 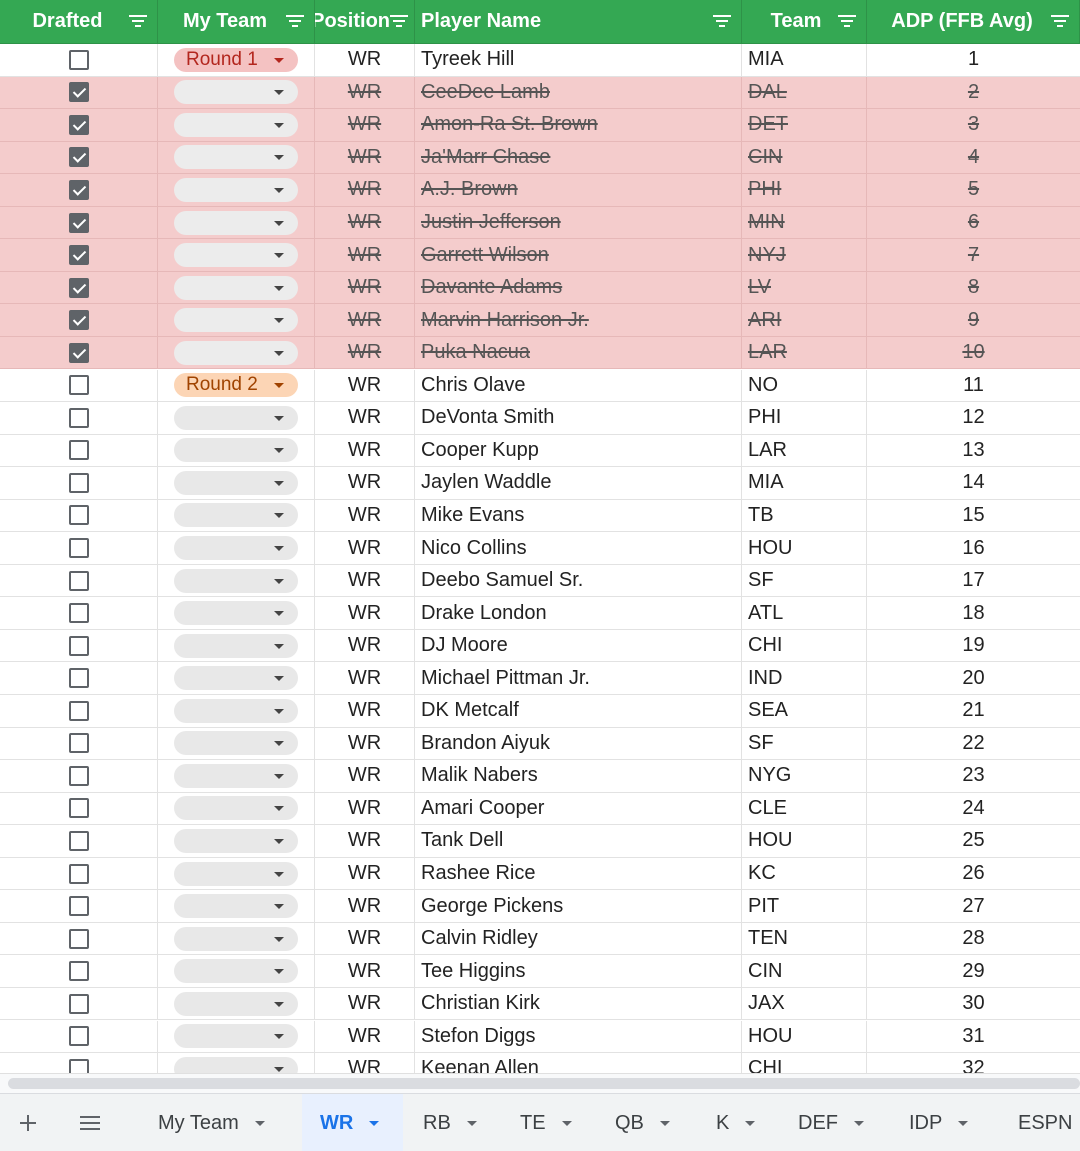 What do you see at coordinates (804, 288) in the screenshot?
I see `team-cell: LV` at bounding box center [804, 288].